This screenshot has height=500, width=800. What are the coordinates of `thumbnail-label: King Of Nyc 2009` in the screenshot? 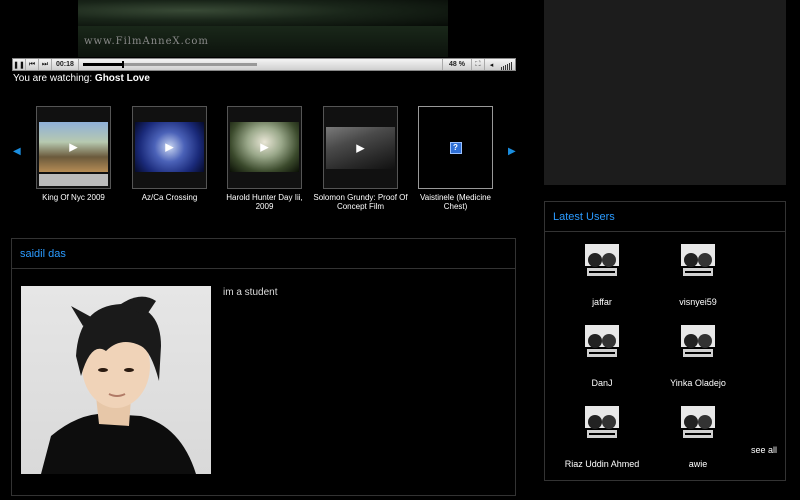 It's located at (73, 197).